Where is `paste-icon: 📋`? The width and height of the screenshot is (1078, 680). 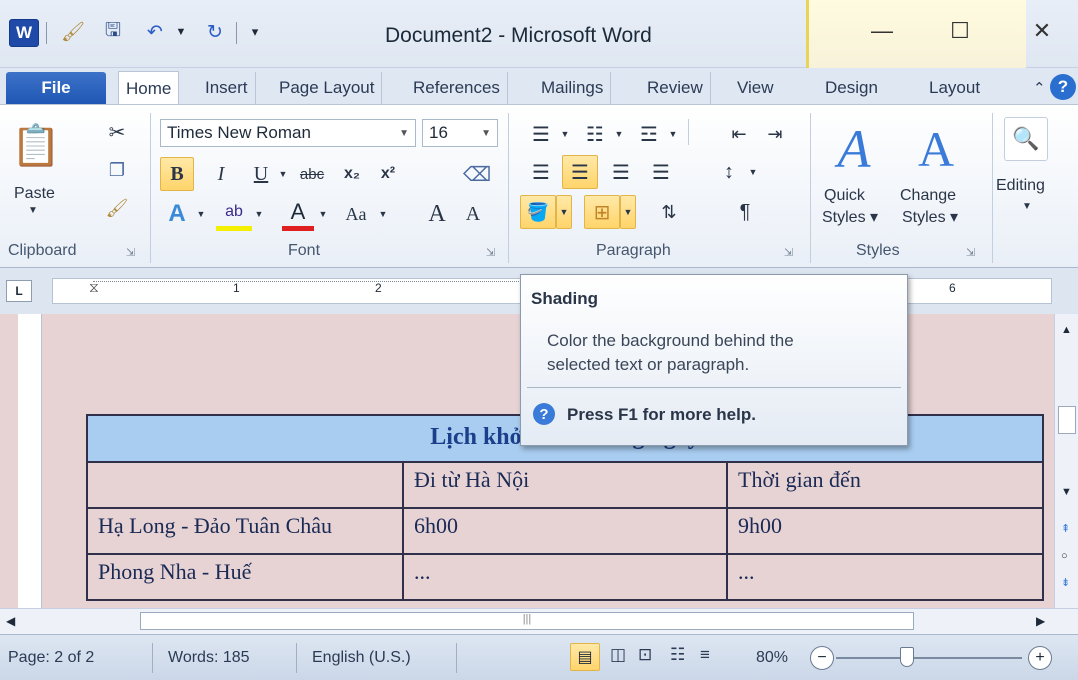
paste-icon: 📋 is located at coordinates (36, 145).